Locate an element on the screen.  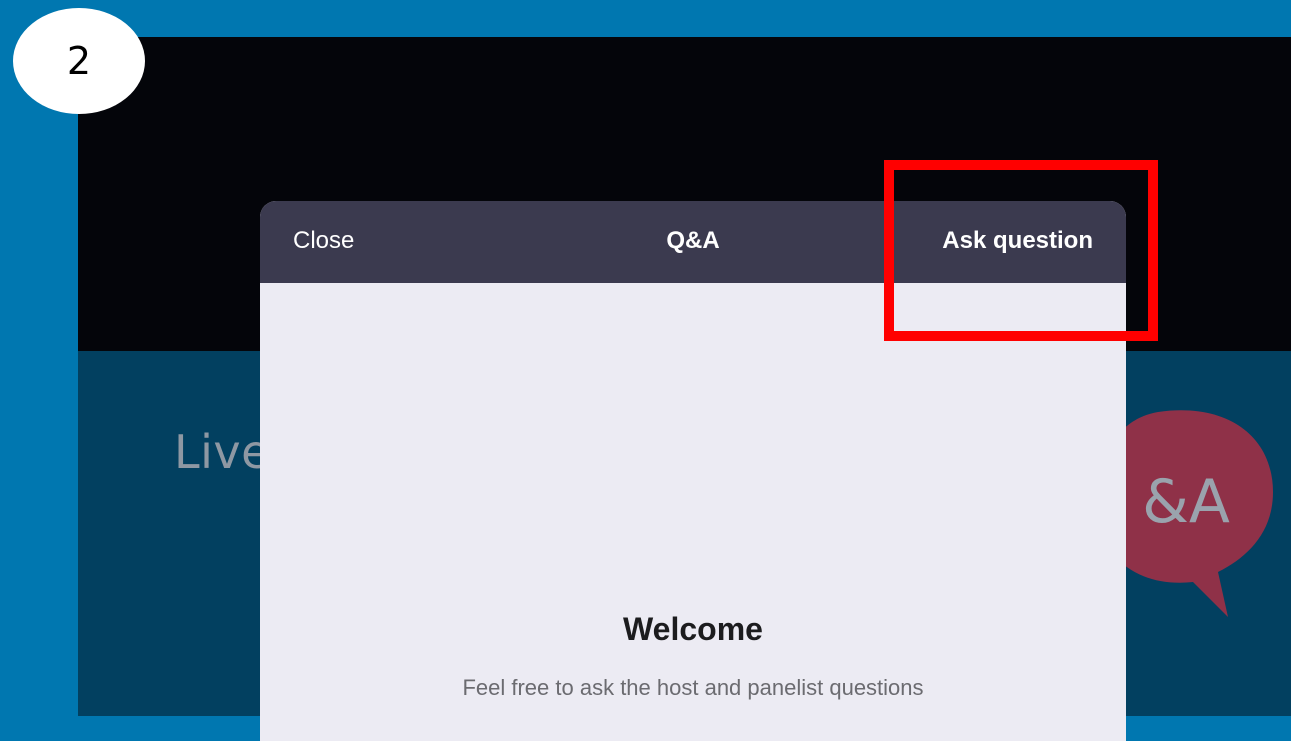
welcome-heading: Welcome is located at coordinates (693, 629).